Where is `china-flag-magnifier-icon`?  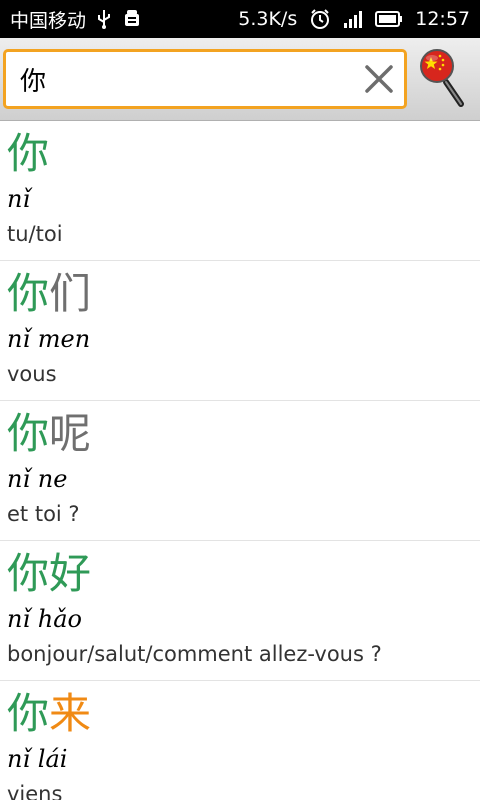
china-flag-magnifier-icon is located at coordinates (442, 78).